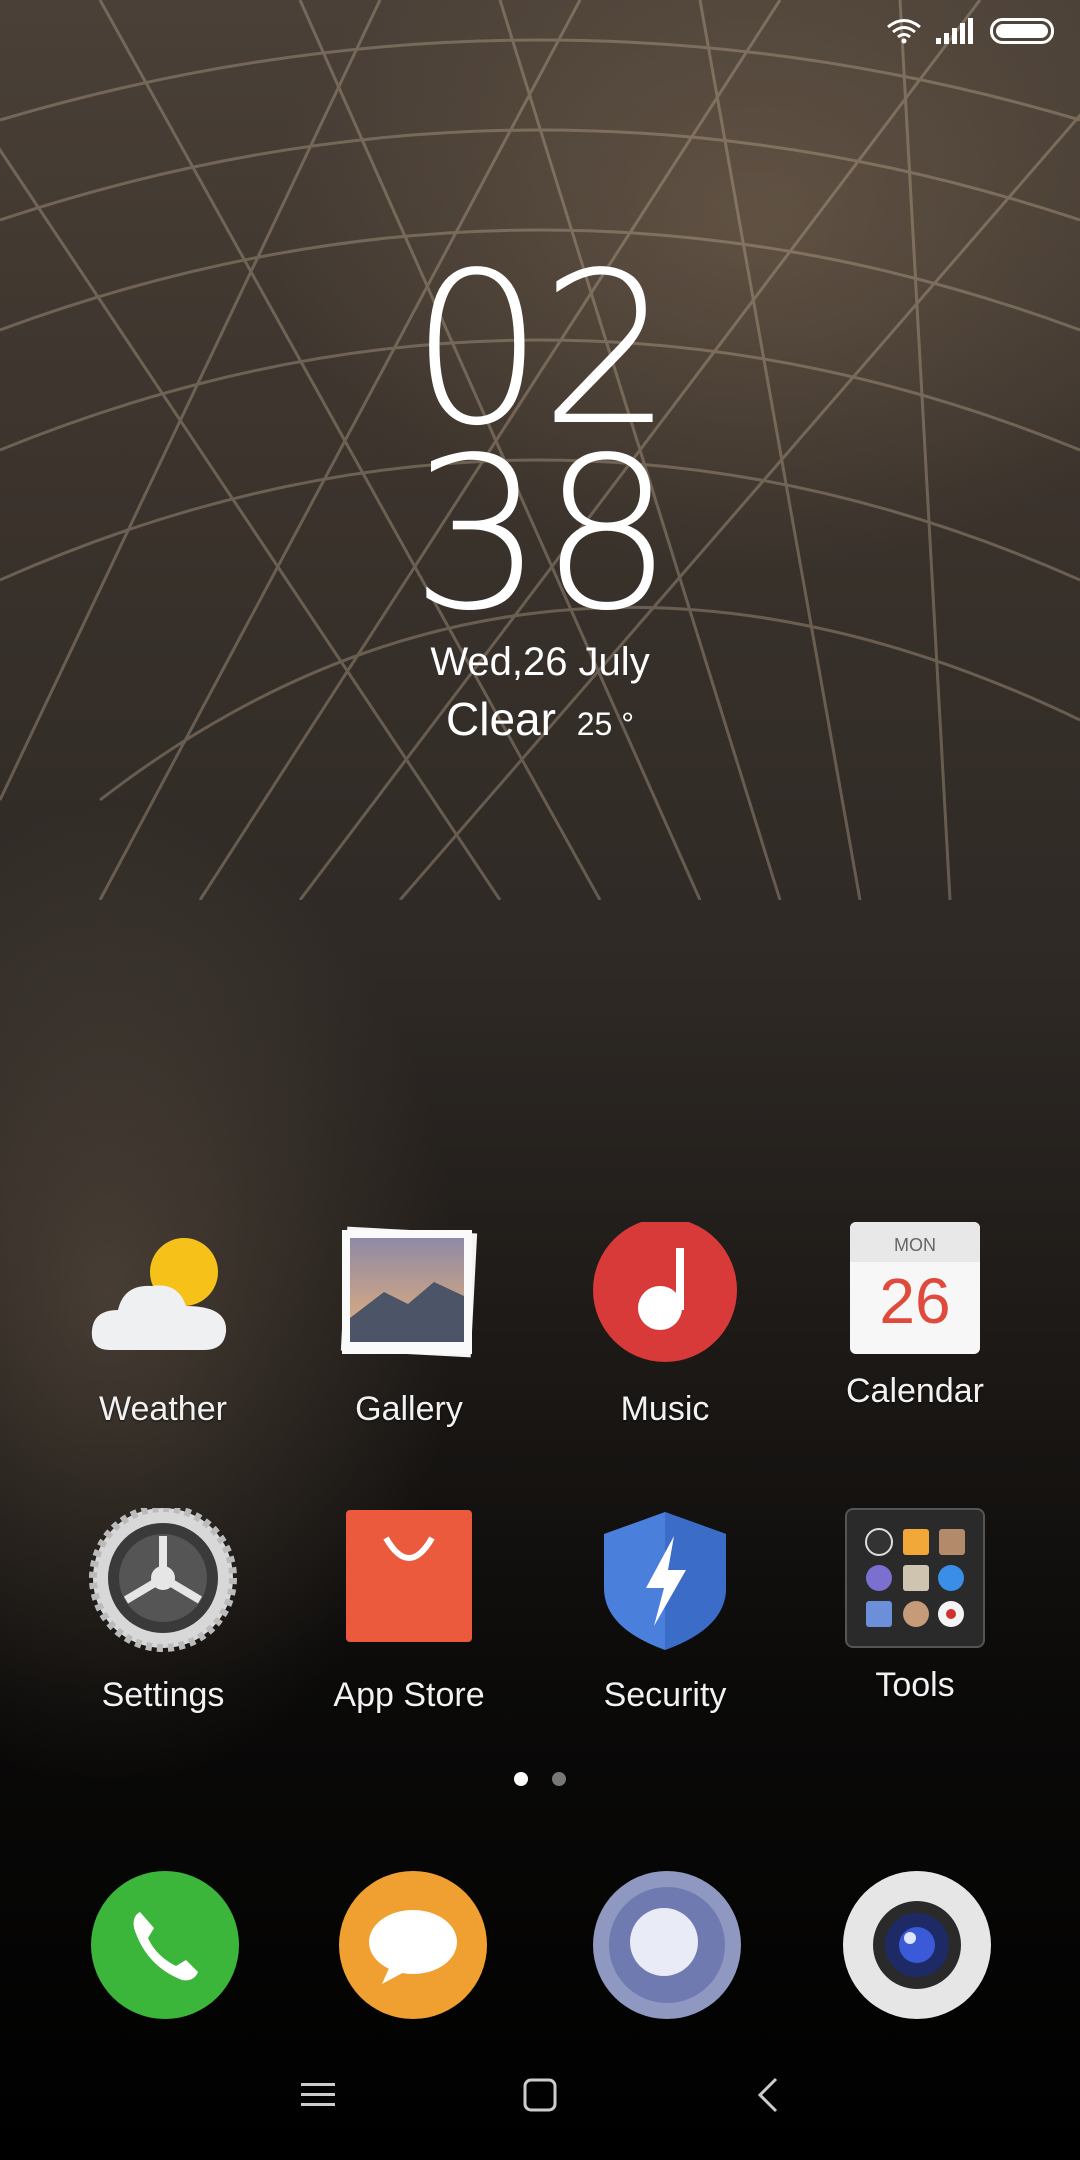 The image size is (1080, 2160). I want to click on status-bar, so click(970, 31).